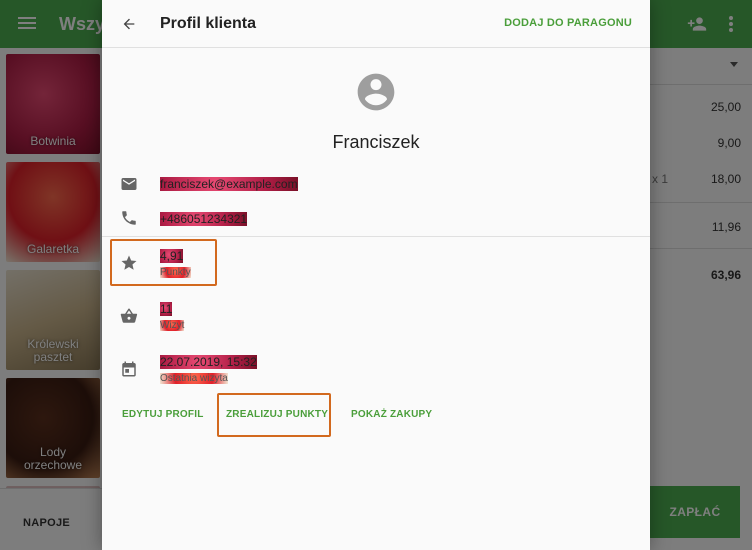  Describe the element at coordinates (129, 315) in the screenshot. I see `shopping-basket-icon` at that location.